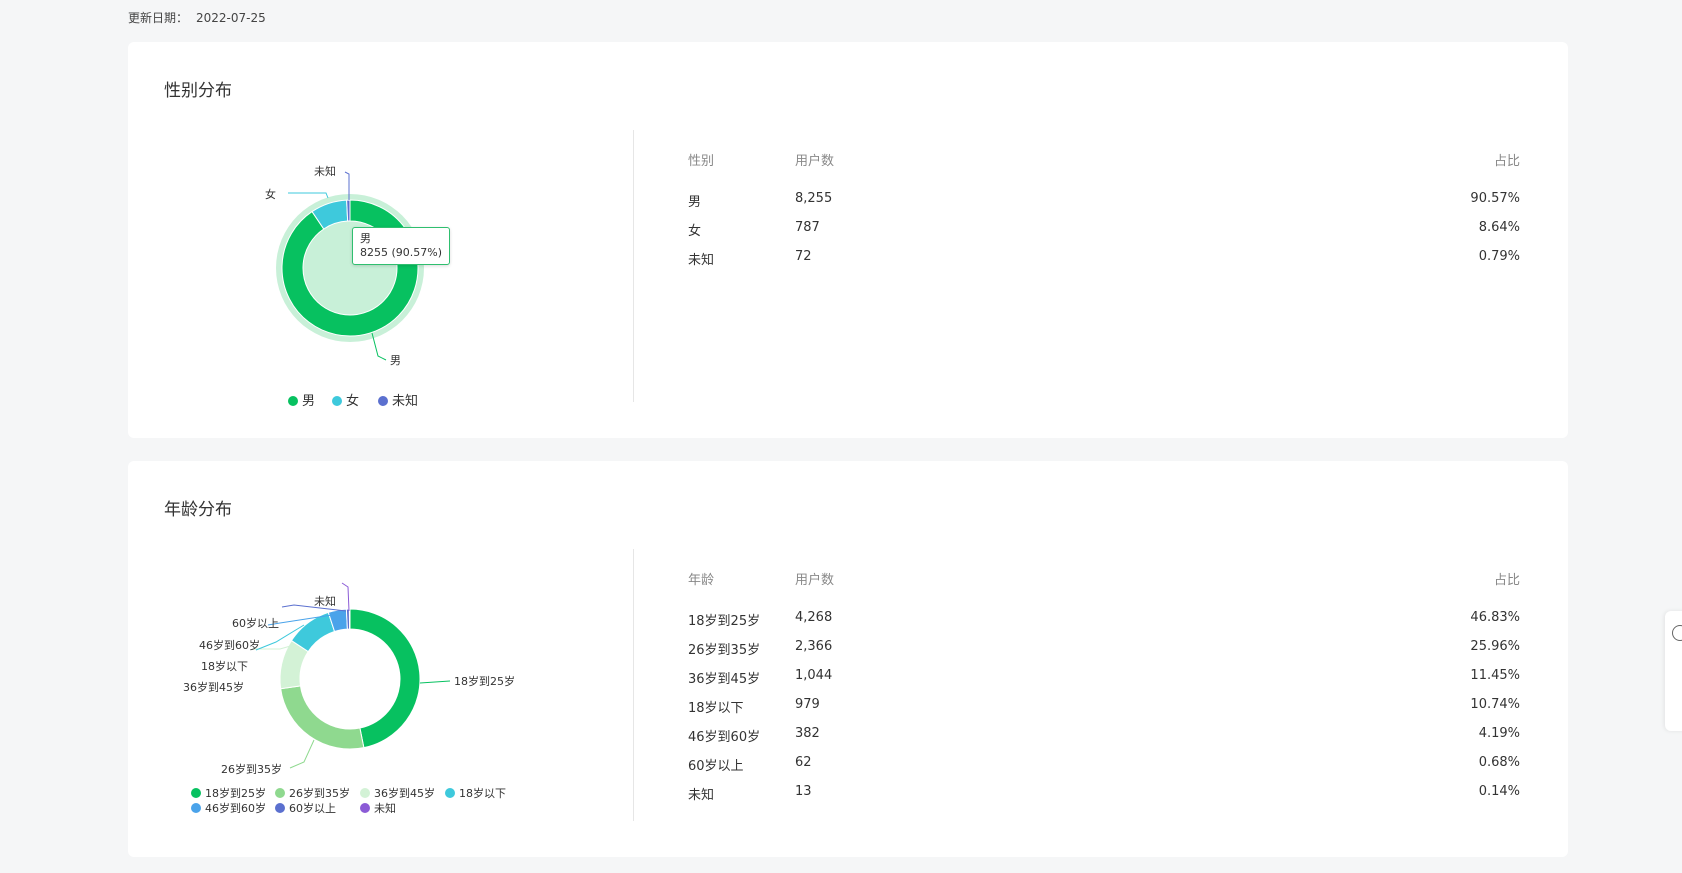  I want to click on legend-label: 男, so click(309, 401).